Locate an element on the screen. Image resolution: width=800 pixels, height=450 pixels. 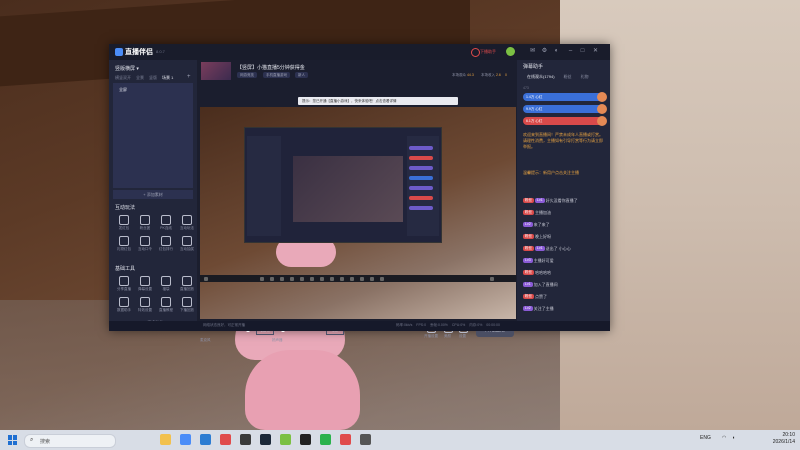
tab-online: 在线观众(1794) is located at coordinates (541, 77).